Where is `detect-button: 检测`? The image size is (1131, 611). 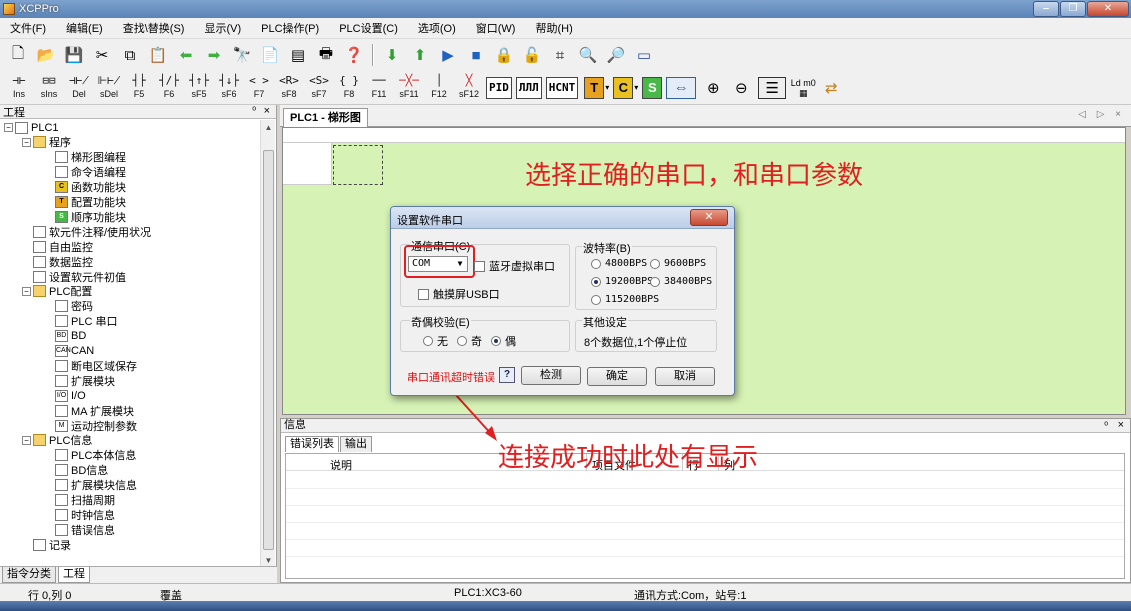
detect-button: 检测 is located at coordinates (551, 375).